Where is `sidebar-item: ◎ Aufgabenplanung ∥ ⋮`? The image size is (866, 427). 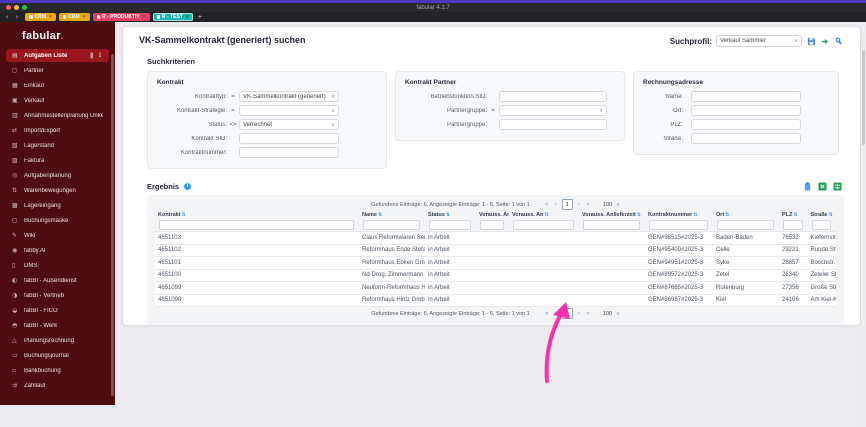
sidebar-item: ◎ Aufgabenplanung ∥ ⋮ is located at coordinates (57, 175).